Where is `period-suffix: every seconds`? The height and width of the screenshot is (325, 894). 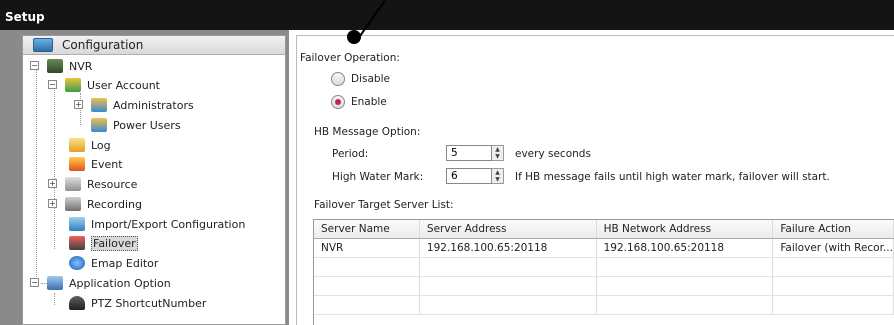 period-suffix: every seconds is located at coordinates (553, 154).